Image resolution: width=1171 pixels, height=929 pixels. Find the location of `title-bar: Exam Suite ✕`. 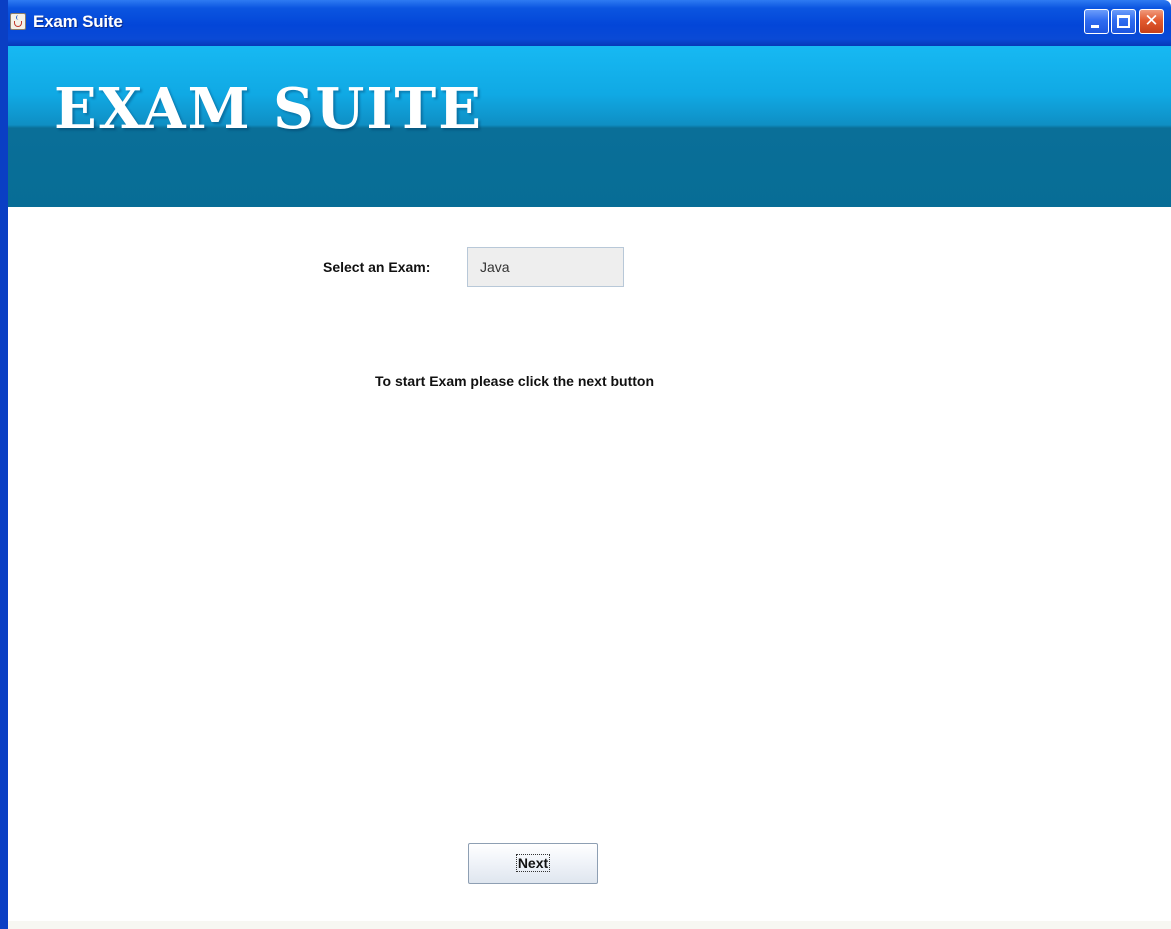

title-bar: Exam Suite ✕ is located at coordinates (589, 23).